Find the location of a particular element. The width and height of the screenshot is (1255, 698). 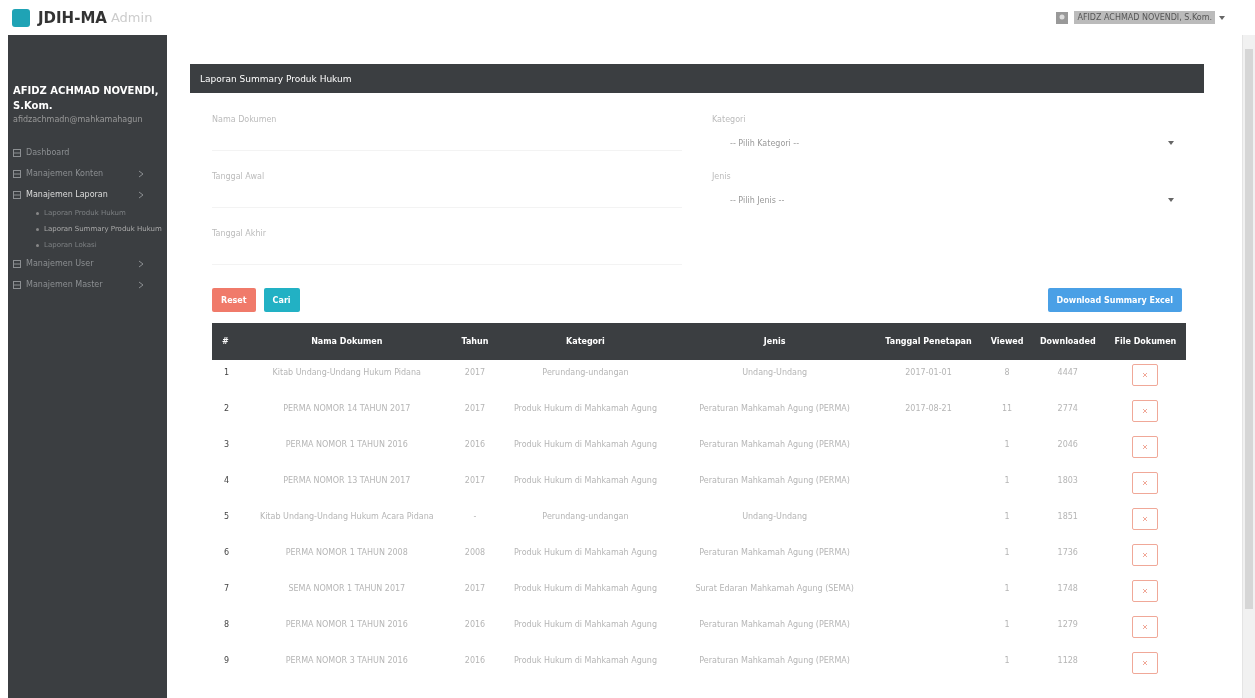

table-cell-text: 1279 is located at coordinates (1067, 625).